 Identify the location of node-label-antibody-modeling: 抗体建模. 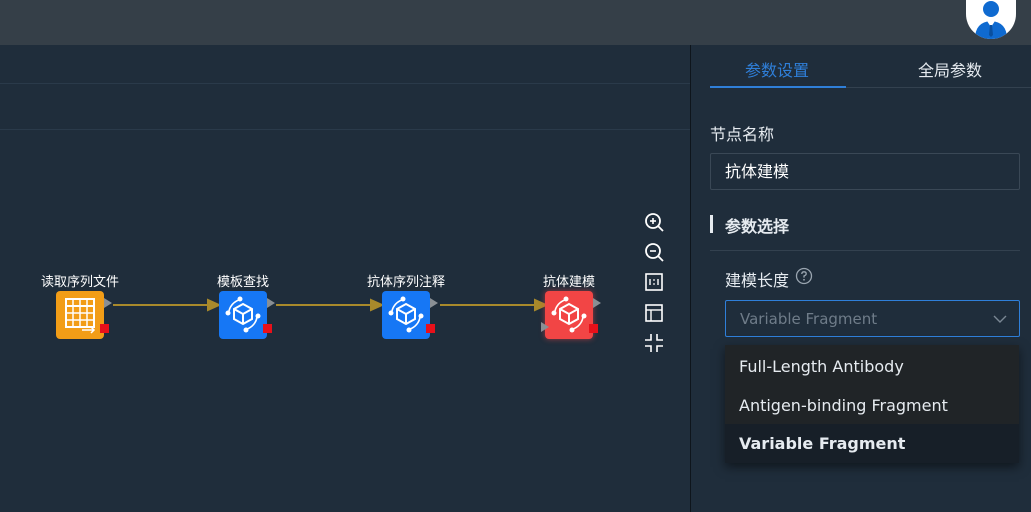
(569, 282).